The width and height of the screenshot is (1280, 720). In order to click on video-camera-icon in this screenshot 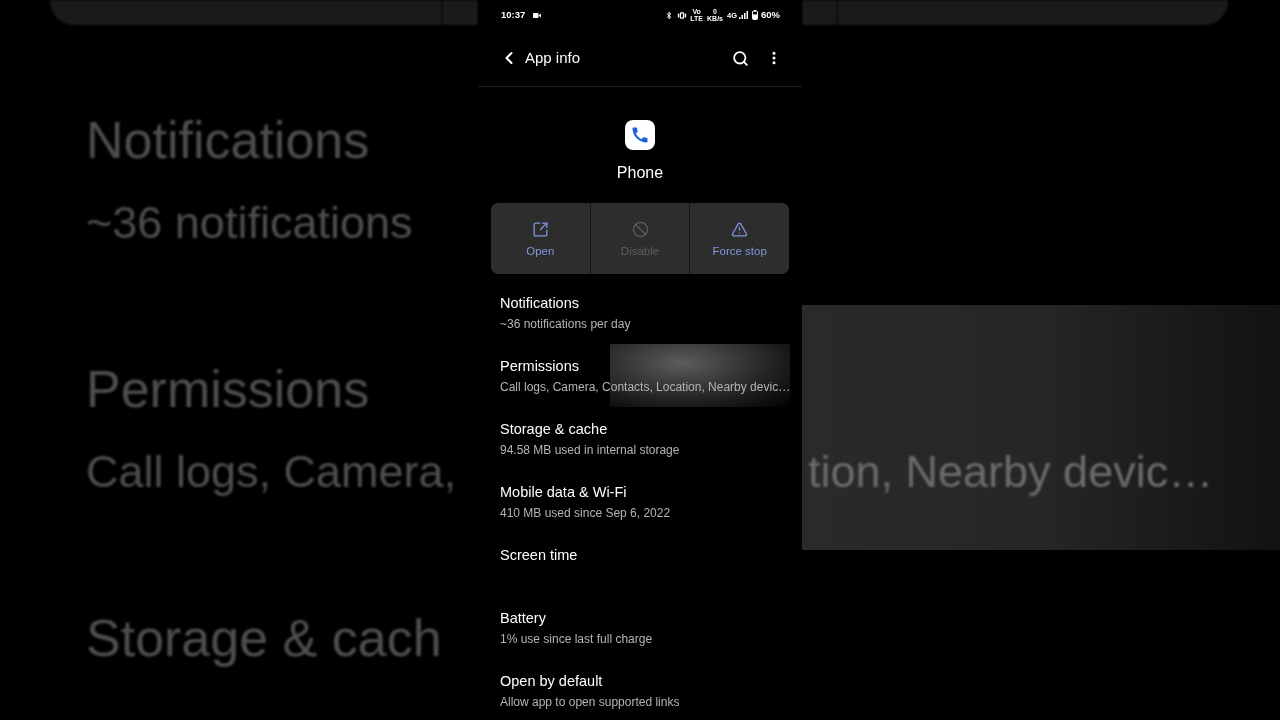, I will do `click(537, 15)`.